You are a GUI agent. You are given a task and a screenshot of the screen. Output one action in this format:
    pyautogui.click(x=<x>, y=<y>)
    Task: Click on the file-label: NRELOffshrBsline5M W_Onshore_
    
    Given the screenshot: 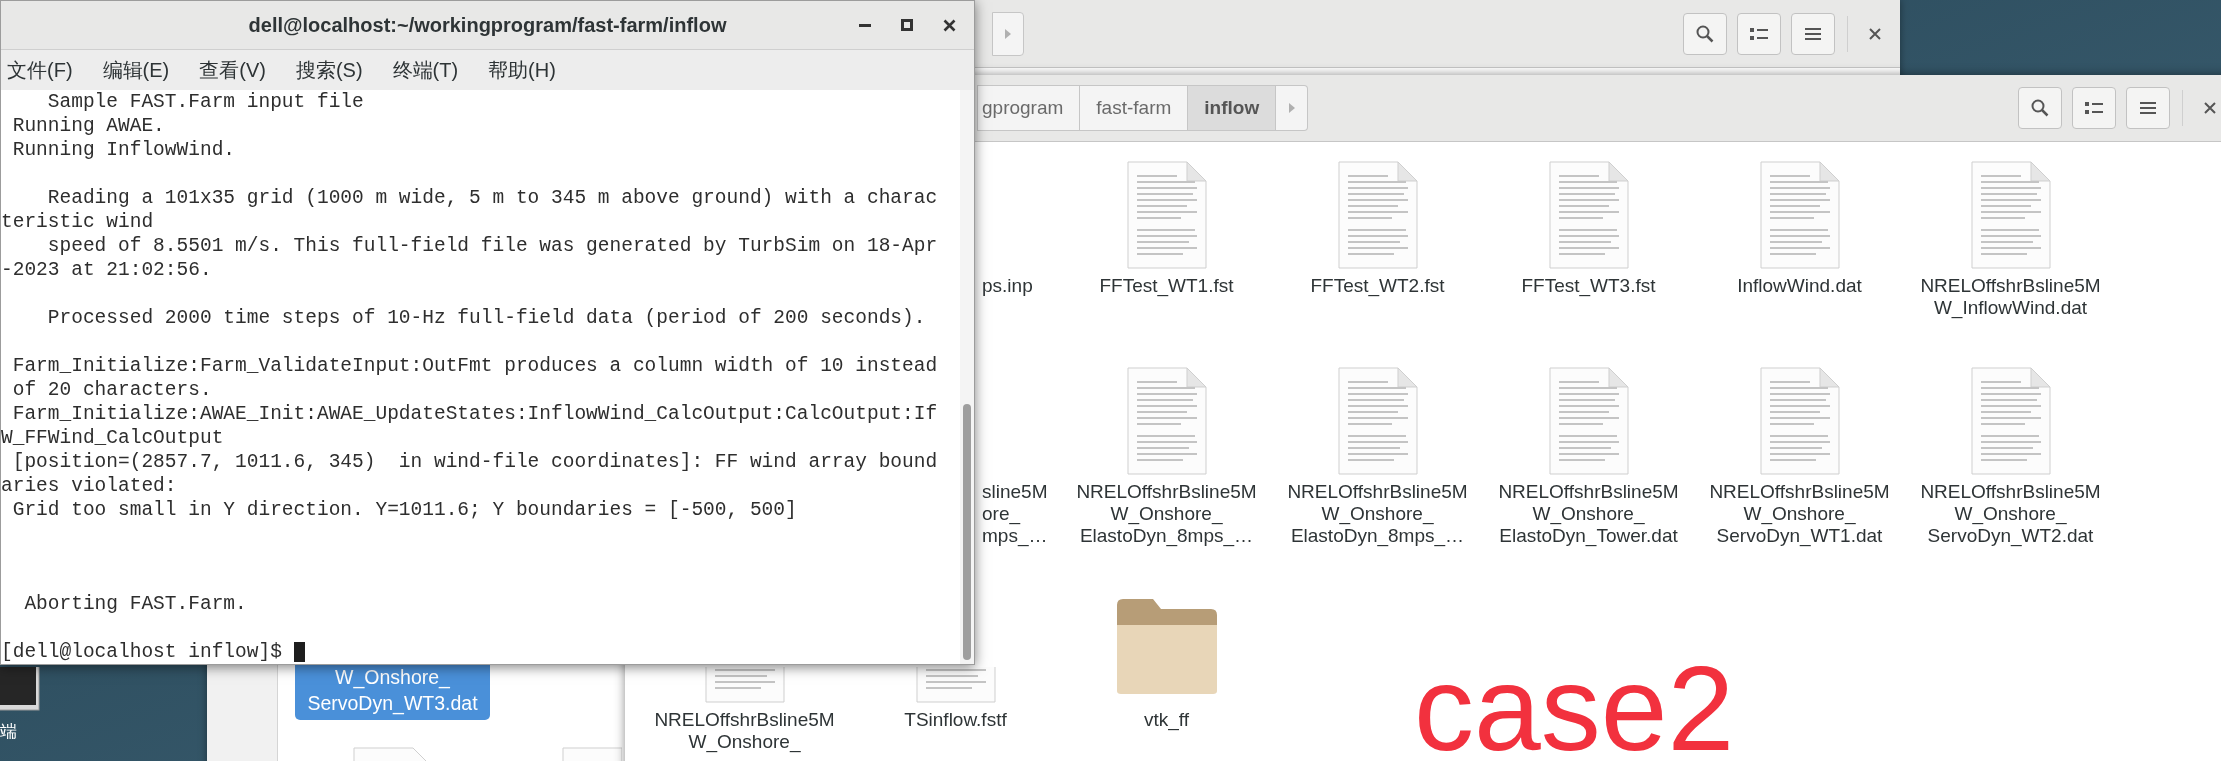 What is the action you would take?
    pyautogui.click(x=744, y=731)
    